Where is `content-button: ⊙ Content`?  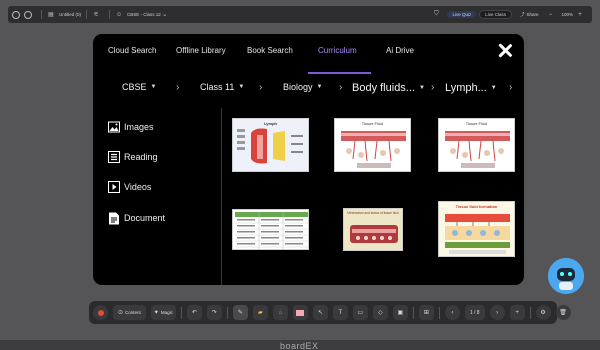 content-button: ⊙ Content is located at coordinates (129, 312).